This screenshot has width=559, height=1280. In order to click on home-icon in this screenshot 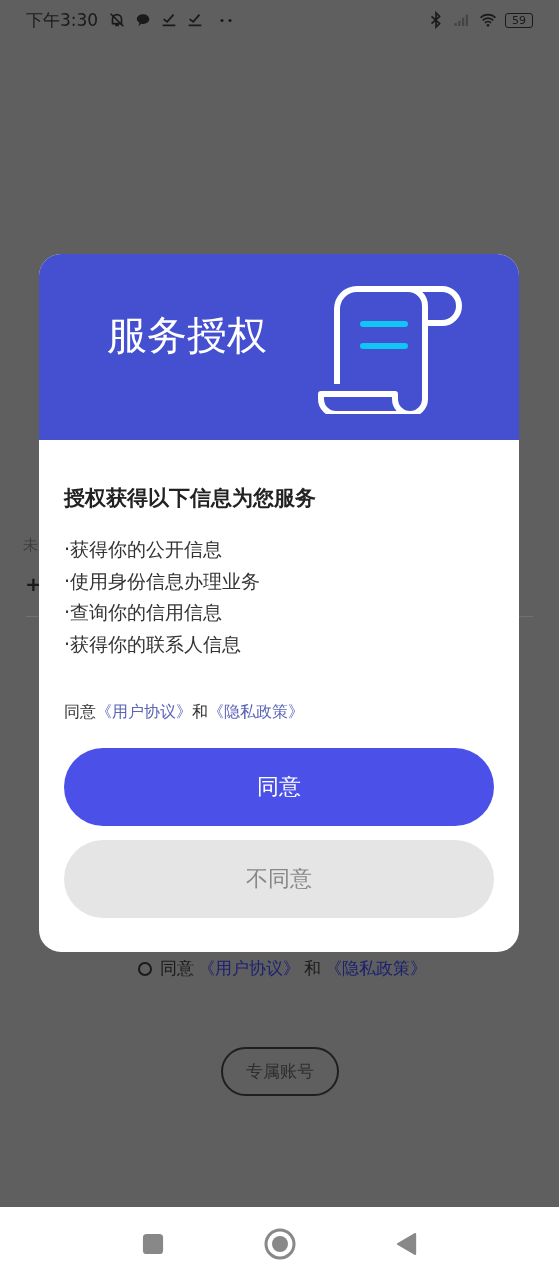, I will do `click(279, 1243)`.